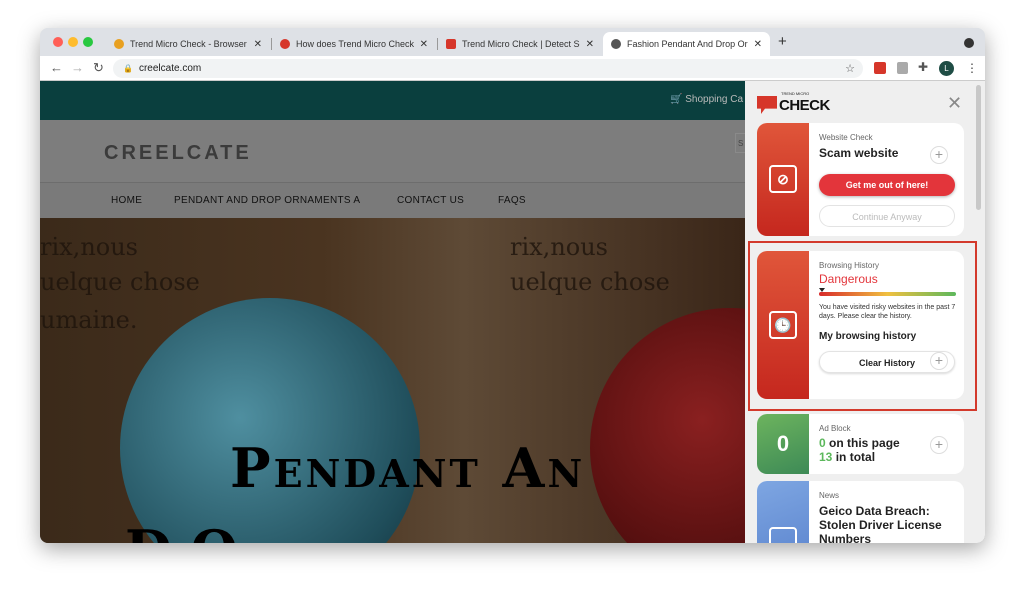 This screenshot has width=1024, height=594. I want to click on ad-block-card: 0 Ad Block 0 on this page 13 in total +, so click(860, 444).